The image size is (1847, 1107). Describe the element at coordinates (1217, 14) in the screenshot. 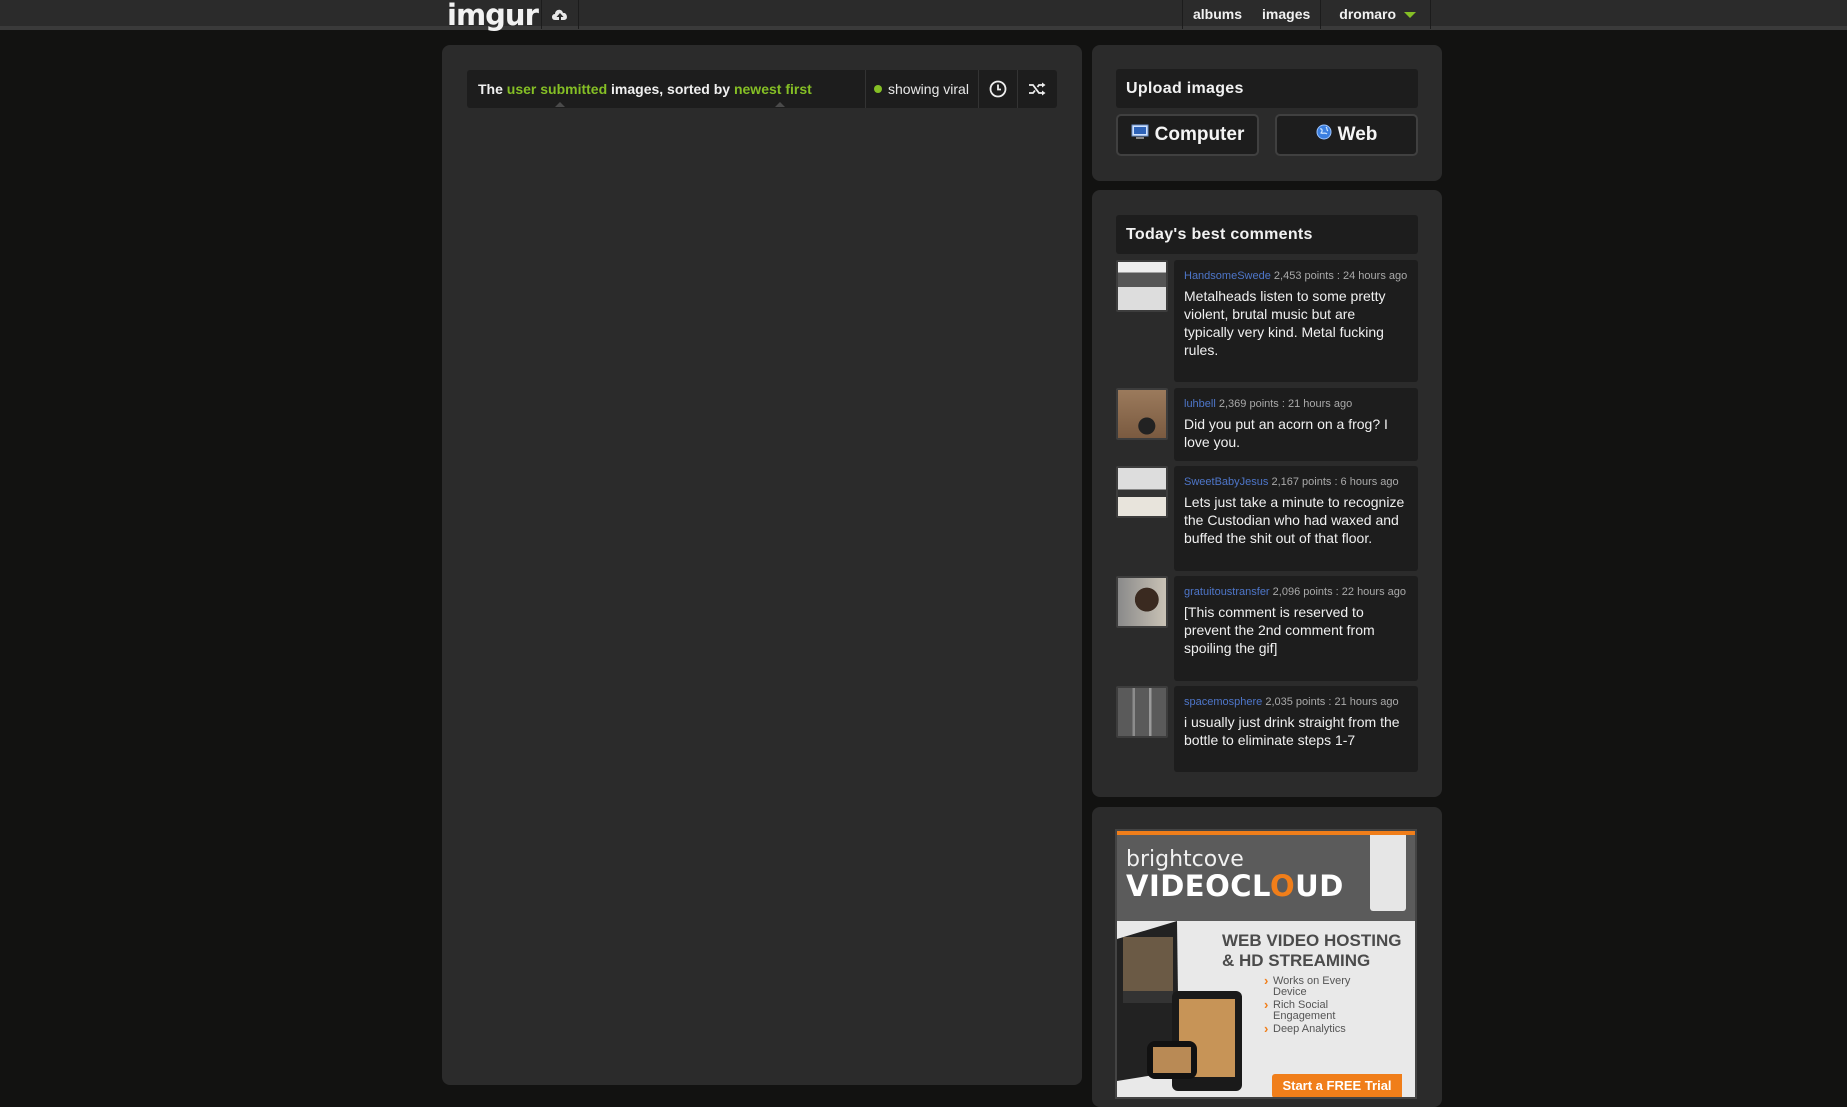

I see `nav-albums-link: albums` at that location.